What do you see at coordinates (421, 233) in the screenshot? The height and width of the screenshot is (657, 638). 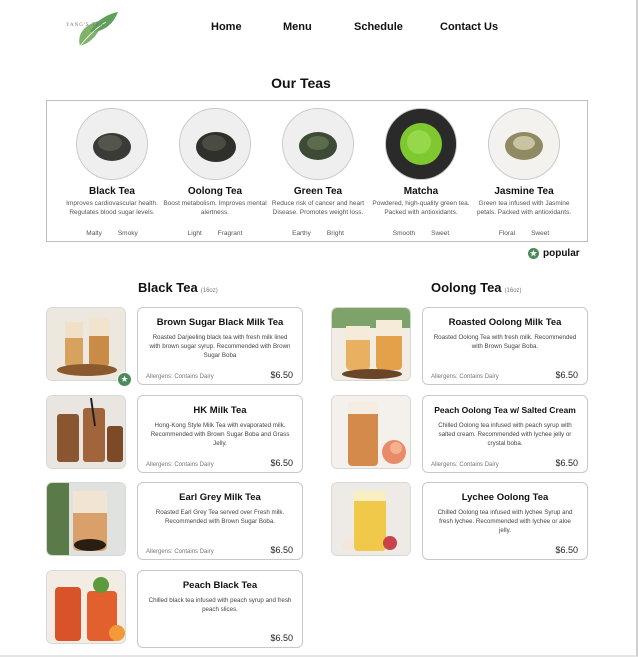 I see `tea-tags: Smooth Sweet` at bounding box center [421, 233].